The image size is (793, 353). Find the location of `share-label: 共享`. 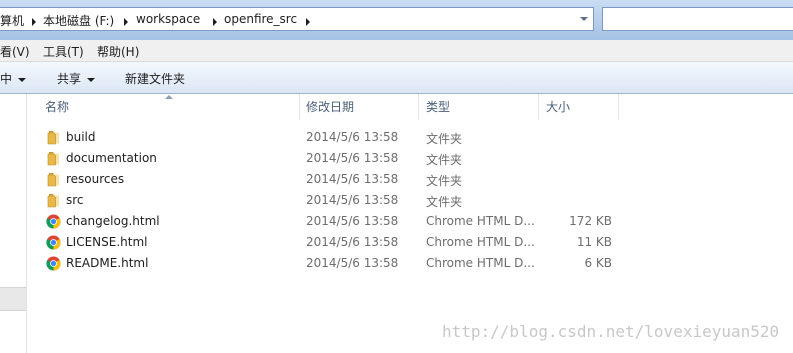

share-label: 共享 is located at coordinates (69, 79).